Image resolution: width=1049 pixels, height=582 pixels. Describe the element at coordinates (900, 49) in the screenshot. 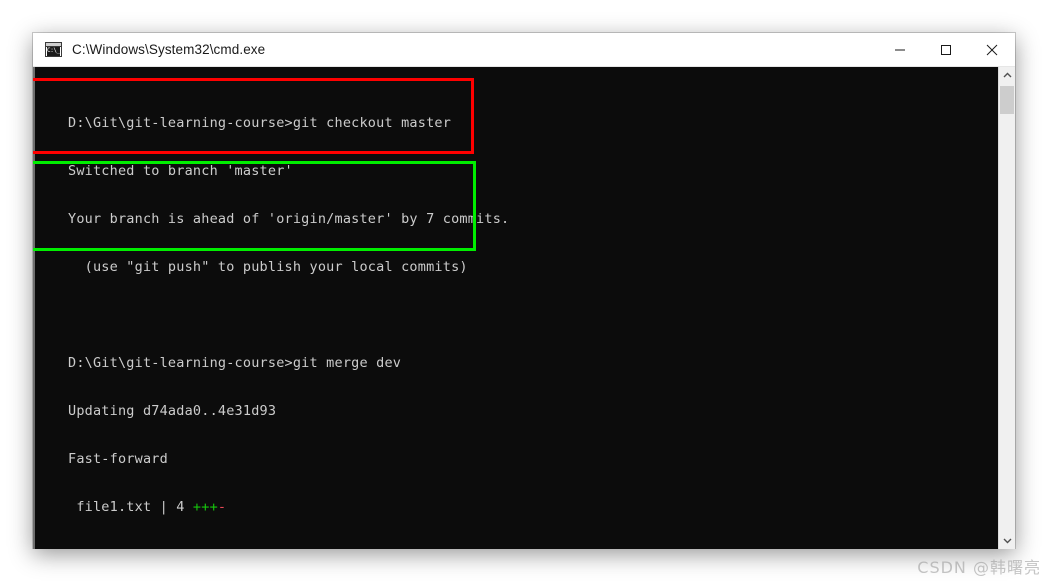

I see `minimize-button` at that location.